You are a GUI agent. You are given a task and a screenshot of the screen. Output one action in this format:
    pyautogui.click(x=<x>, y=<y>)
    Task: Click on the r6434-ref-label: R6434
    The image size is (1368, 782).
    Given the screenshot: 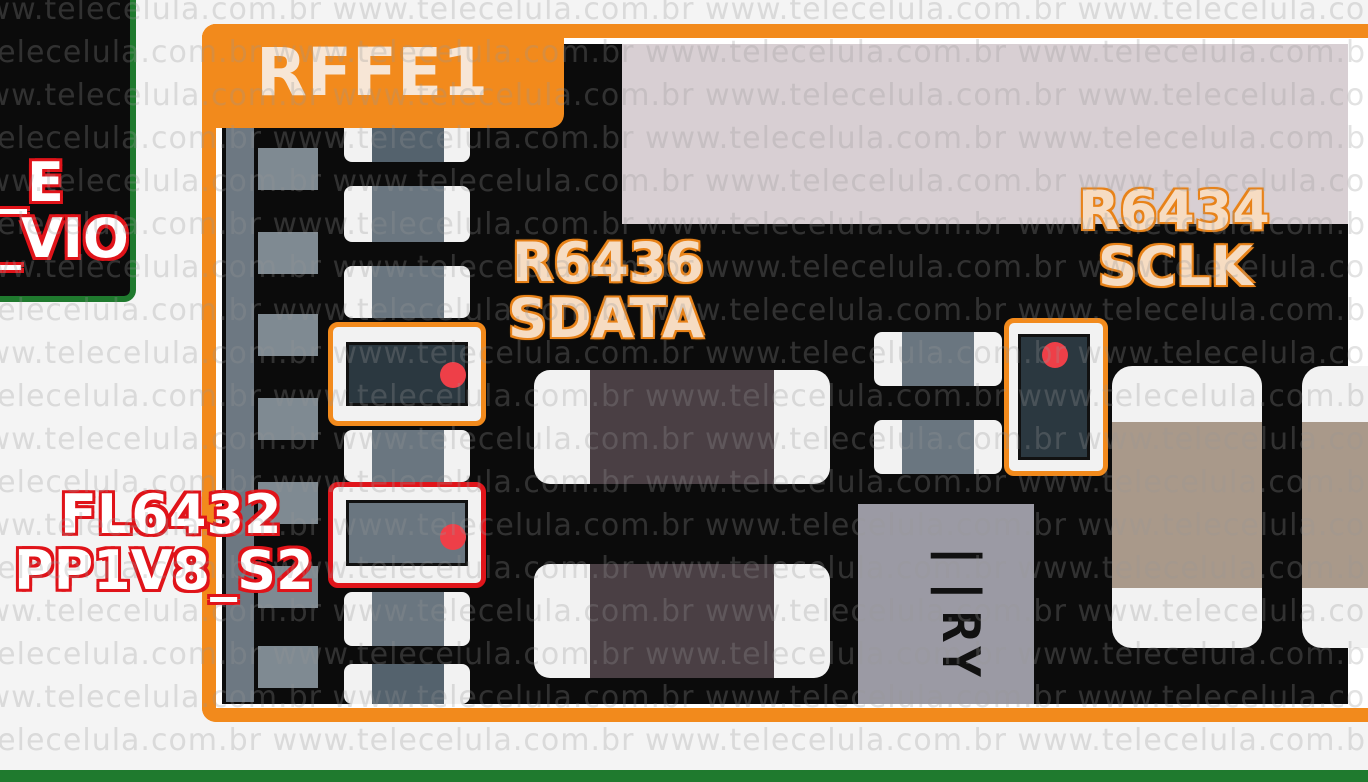 What is the action you would take?
    pyautogui.click(x=1174, y=210)
    